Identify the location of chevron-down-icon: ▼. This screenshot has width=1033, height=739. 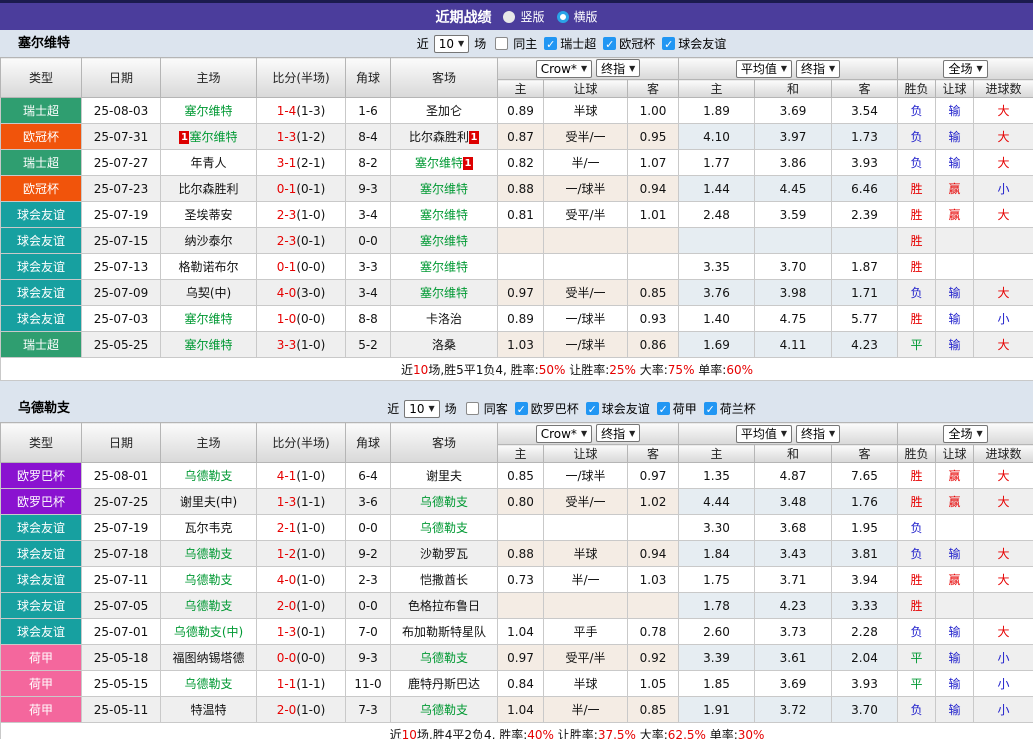
(632, 433).